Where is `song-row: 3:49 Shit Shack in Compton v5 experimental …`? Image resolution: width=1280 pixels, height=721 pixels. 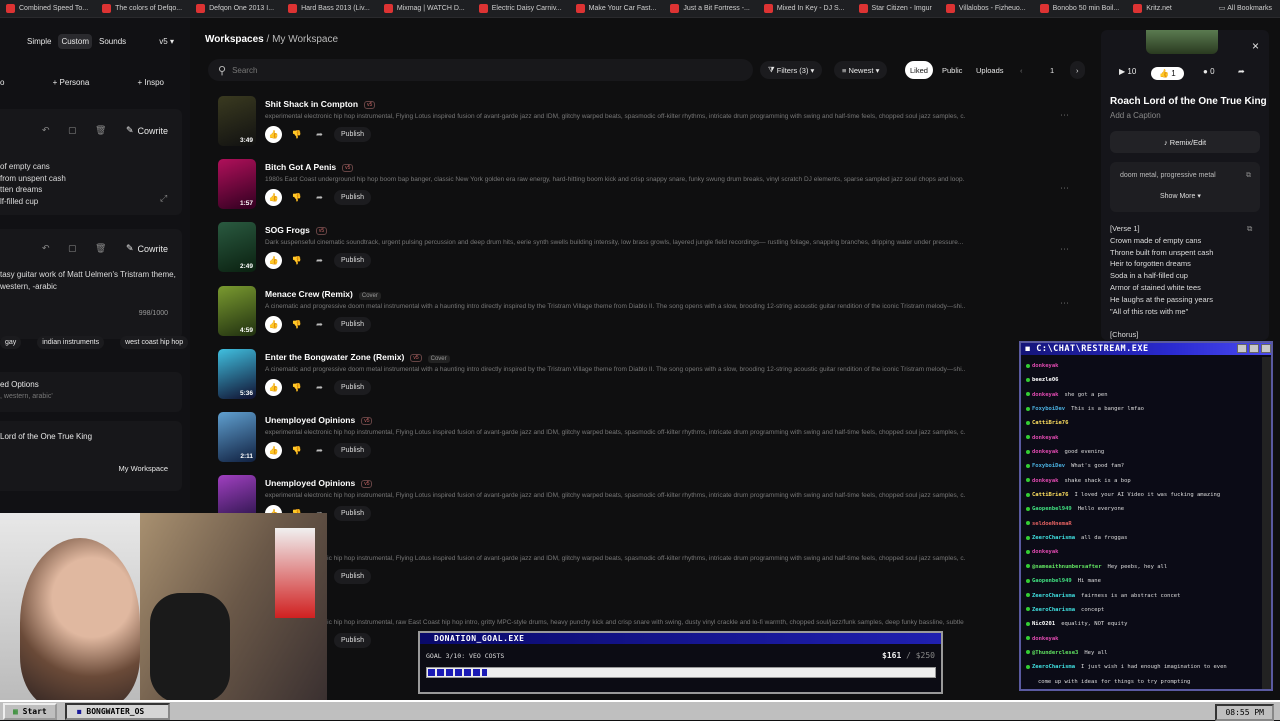 song-row: 3:49 Shit Shack in Compton v5 experimental … is located at coordinates (643, 127).